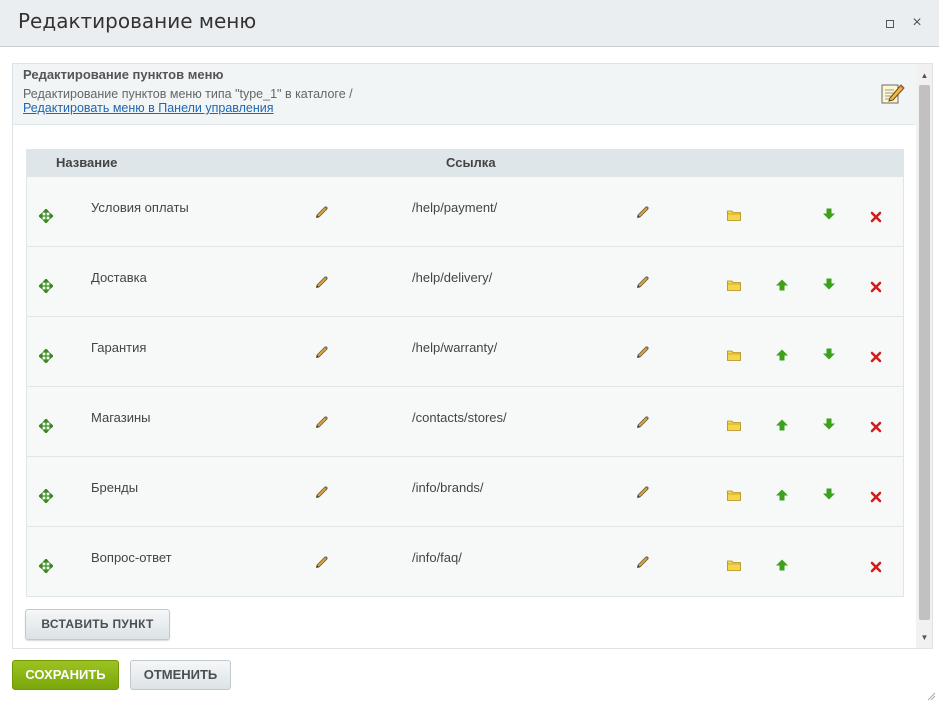 The height and width of the screenshot is (701, 939). I want to click on item-link: /help/warranty/, so click(455, 347).